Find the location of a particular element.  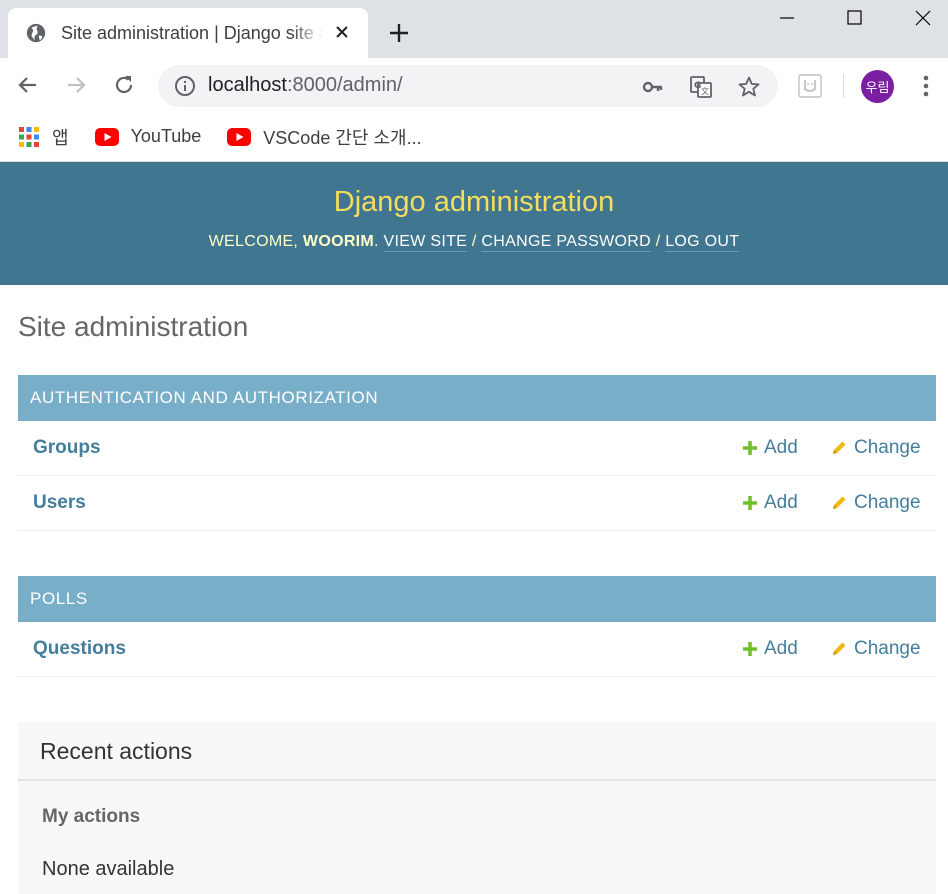

model-row-users: Users Add Change is located at coordinates (477, 503).